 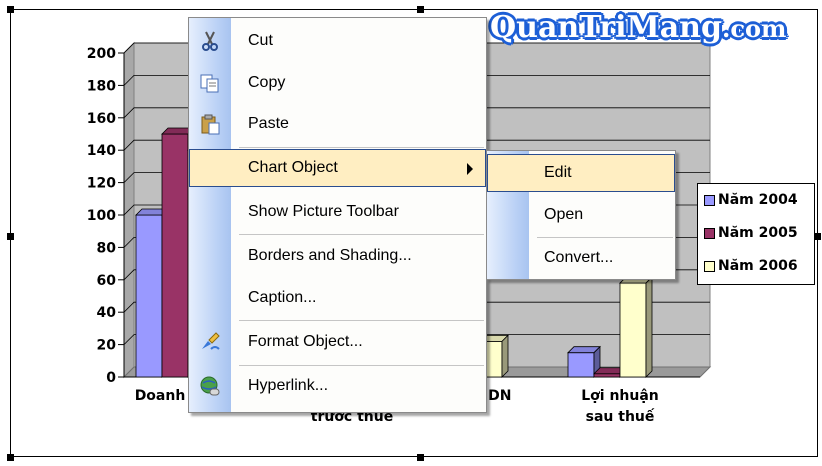 I want to click on submenu-arrow-icon, so click(x=470, y=169).